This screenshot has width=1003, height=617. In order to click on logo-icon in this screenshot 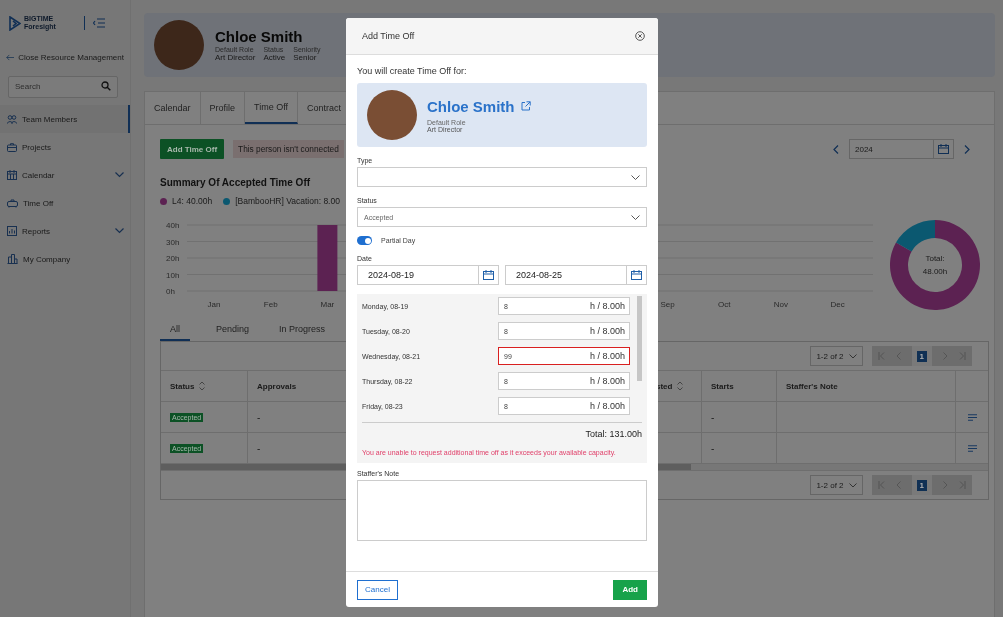, I will do `click(15, 23)`.